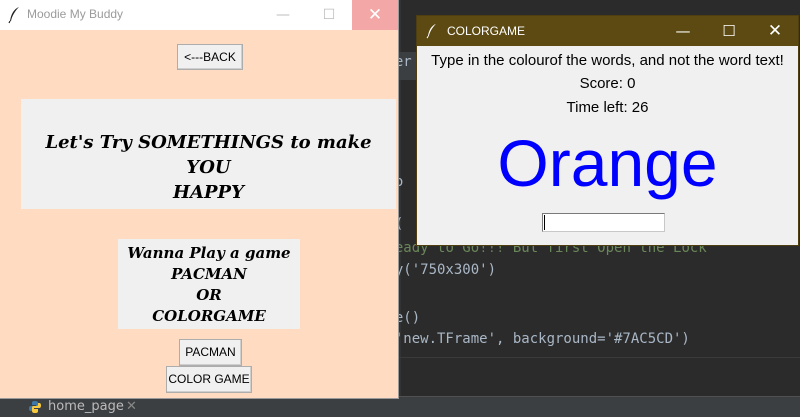 The image size is (800, 417). Describe the element at coordinates (199, 15) in the screenshot. I see `moodie-titlebar: Moodie My Buddy — ☐ ✕` at that location.